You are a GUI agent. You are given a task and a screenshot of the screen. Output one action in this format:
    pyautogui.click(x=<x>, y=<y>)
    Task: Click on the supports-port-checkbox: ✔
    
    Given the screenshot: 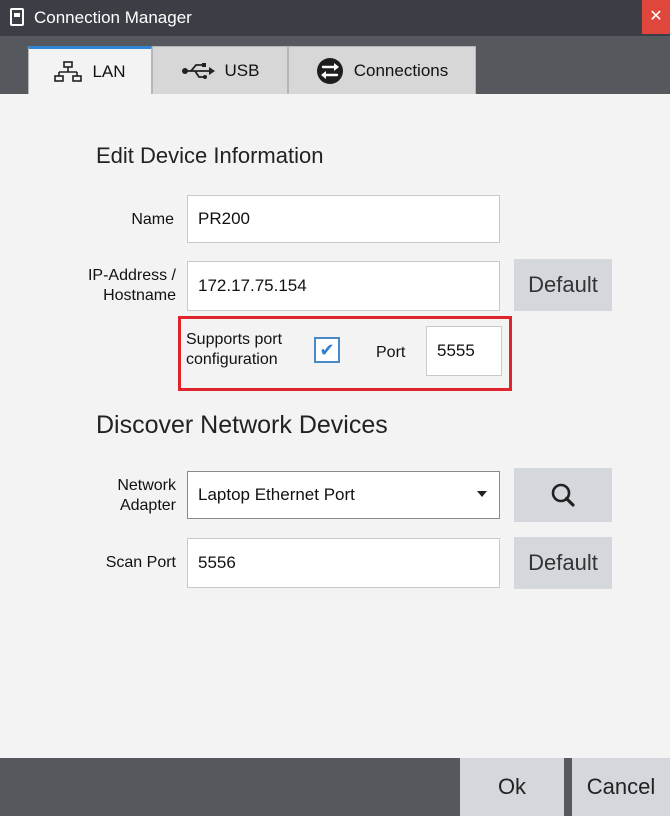 What is the action you would take?
    pyautogui.click(x=327, y=350)
    